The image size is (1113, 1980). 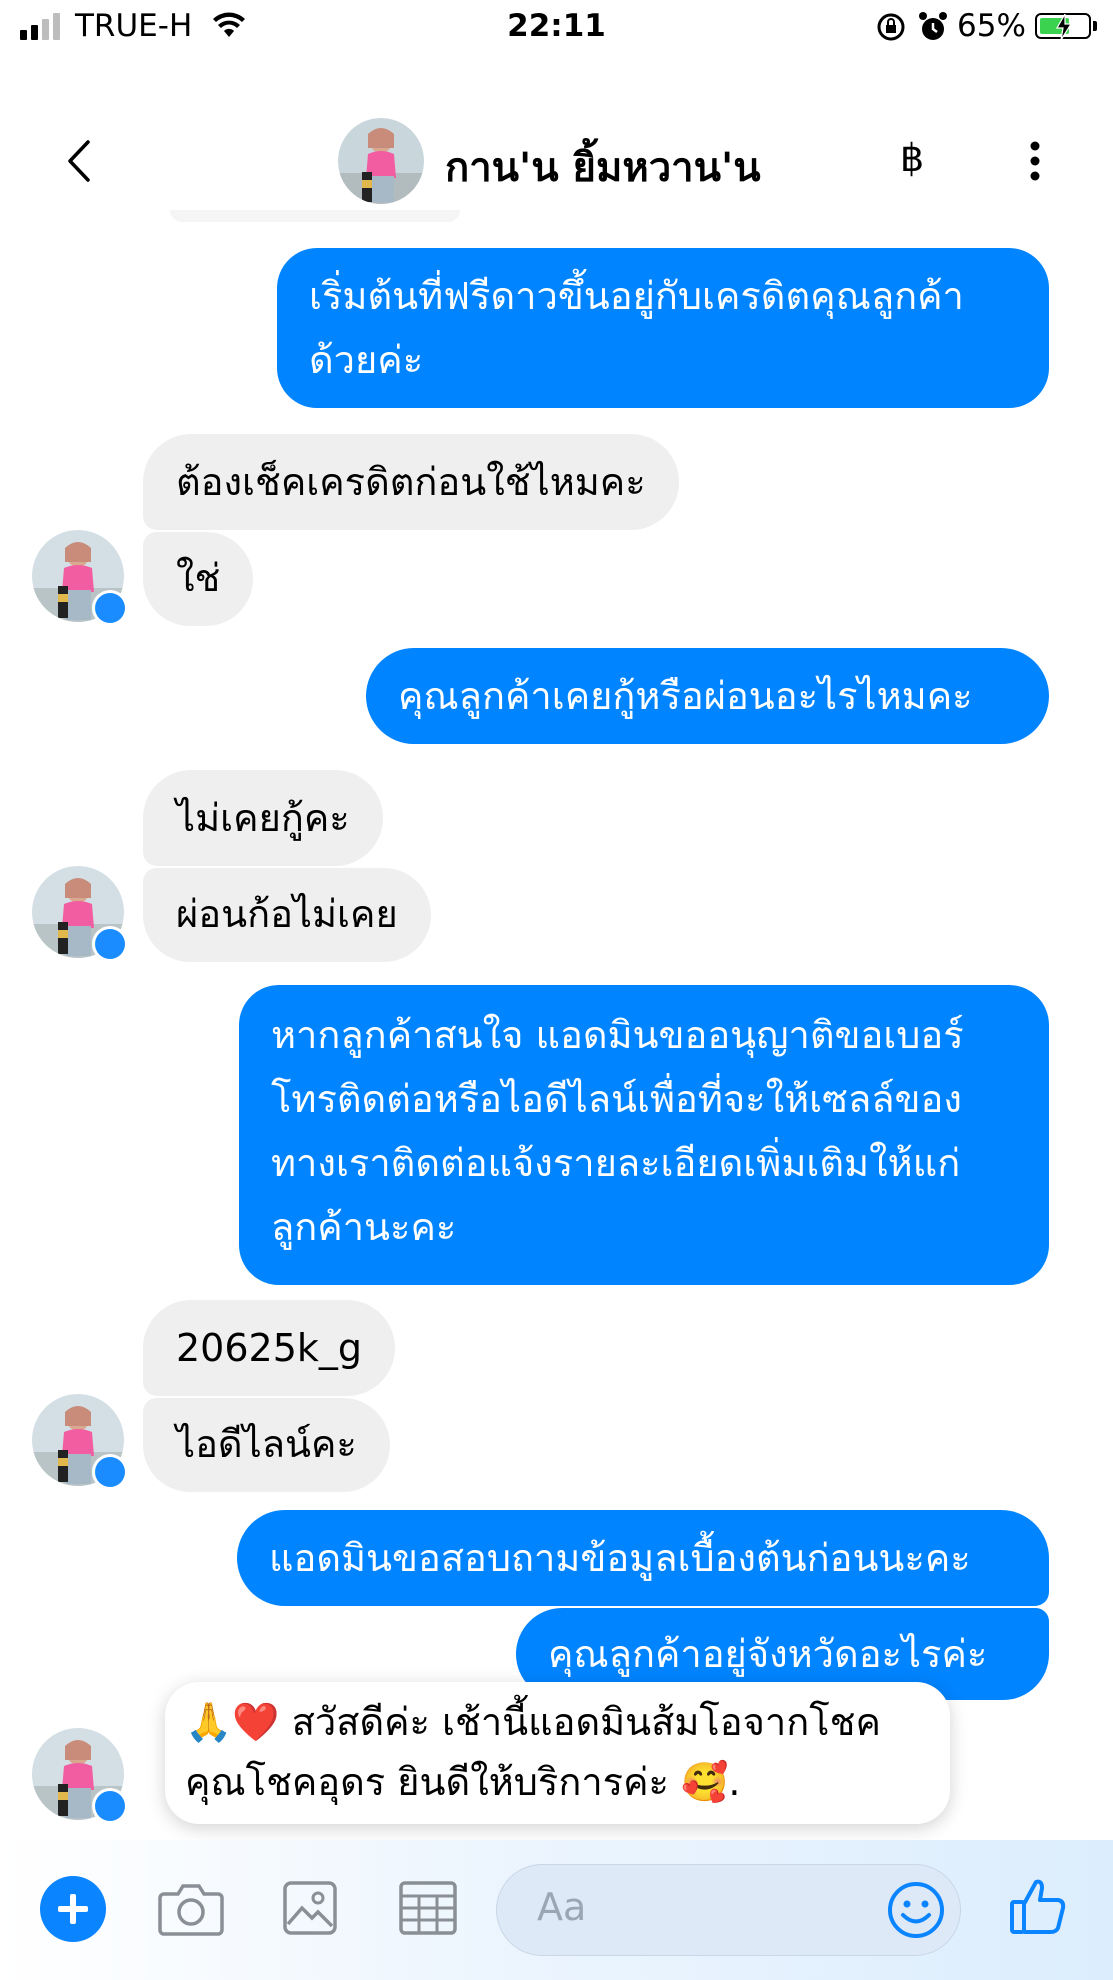 I want to click on message-incoming: ต้องเช็คเครดิตก่อนใช้ไหมคะ, so click(x=411, y=482).